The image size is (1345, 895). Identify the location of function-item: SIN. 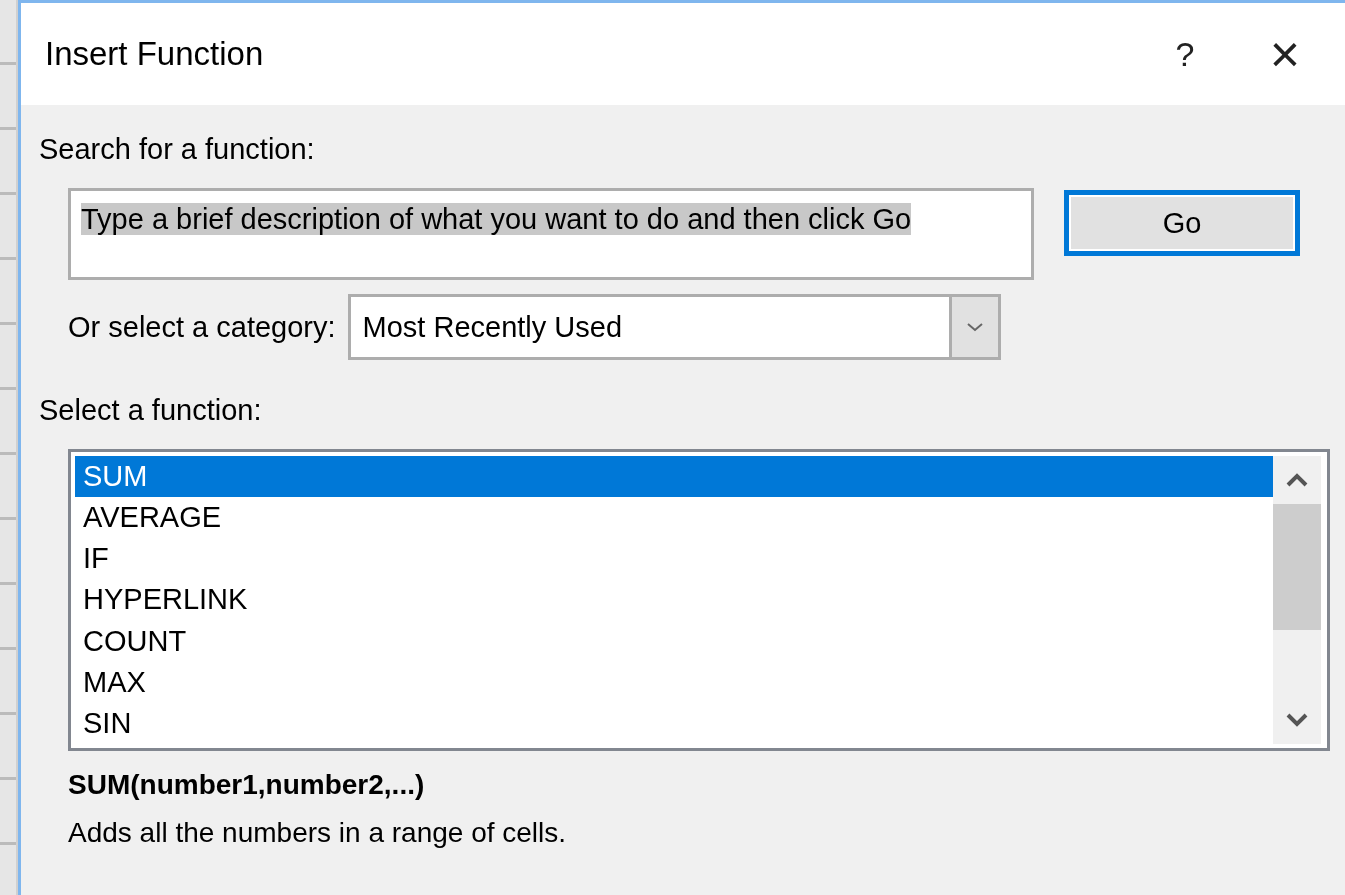
(674, 723).